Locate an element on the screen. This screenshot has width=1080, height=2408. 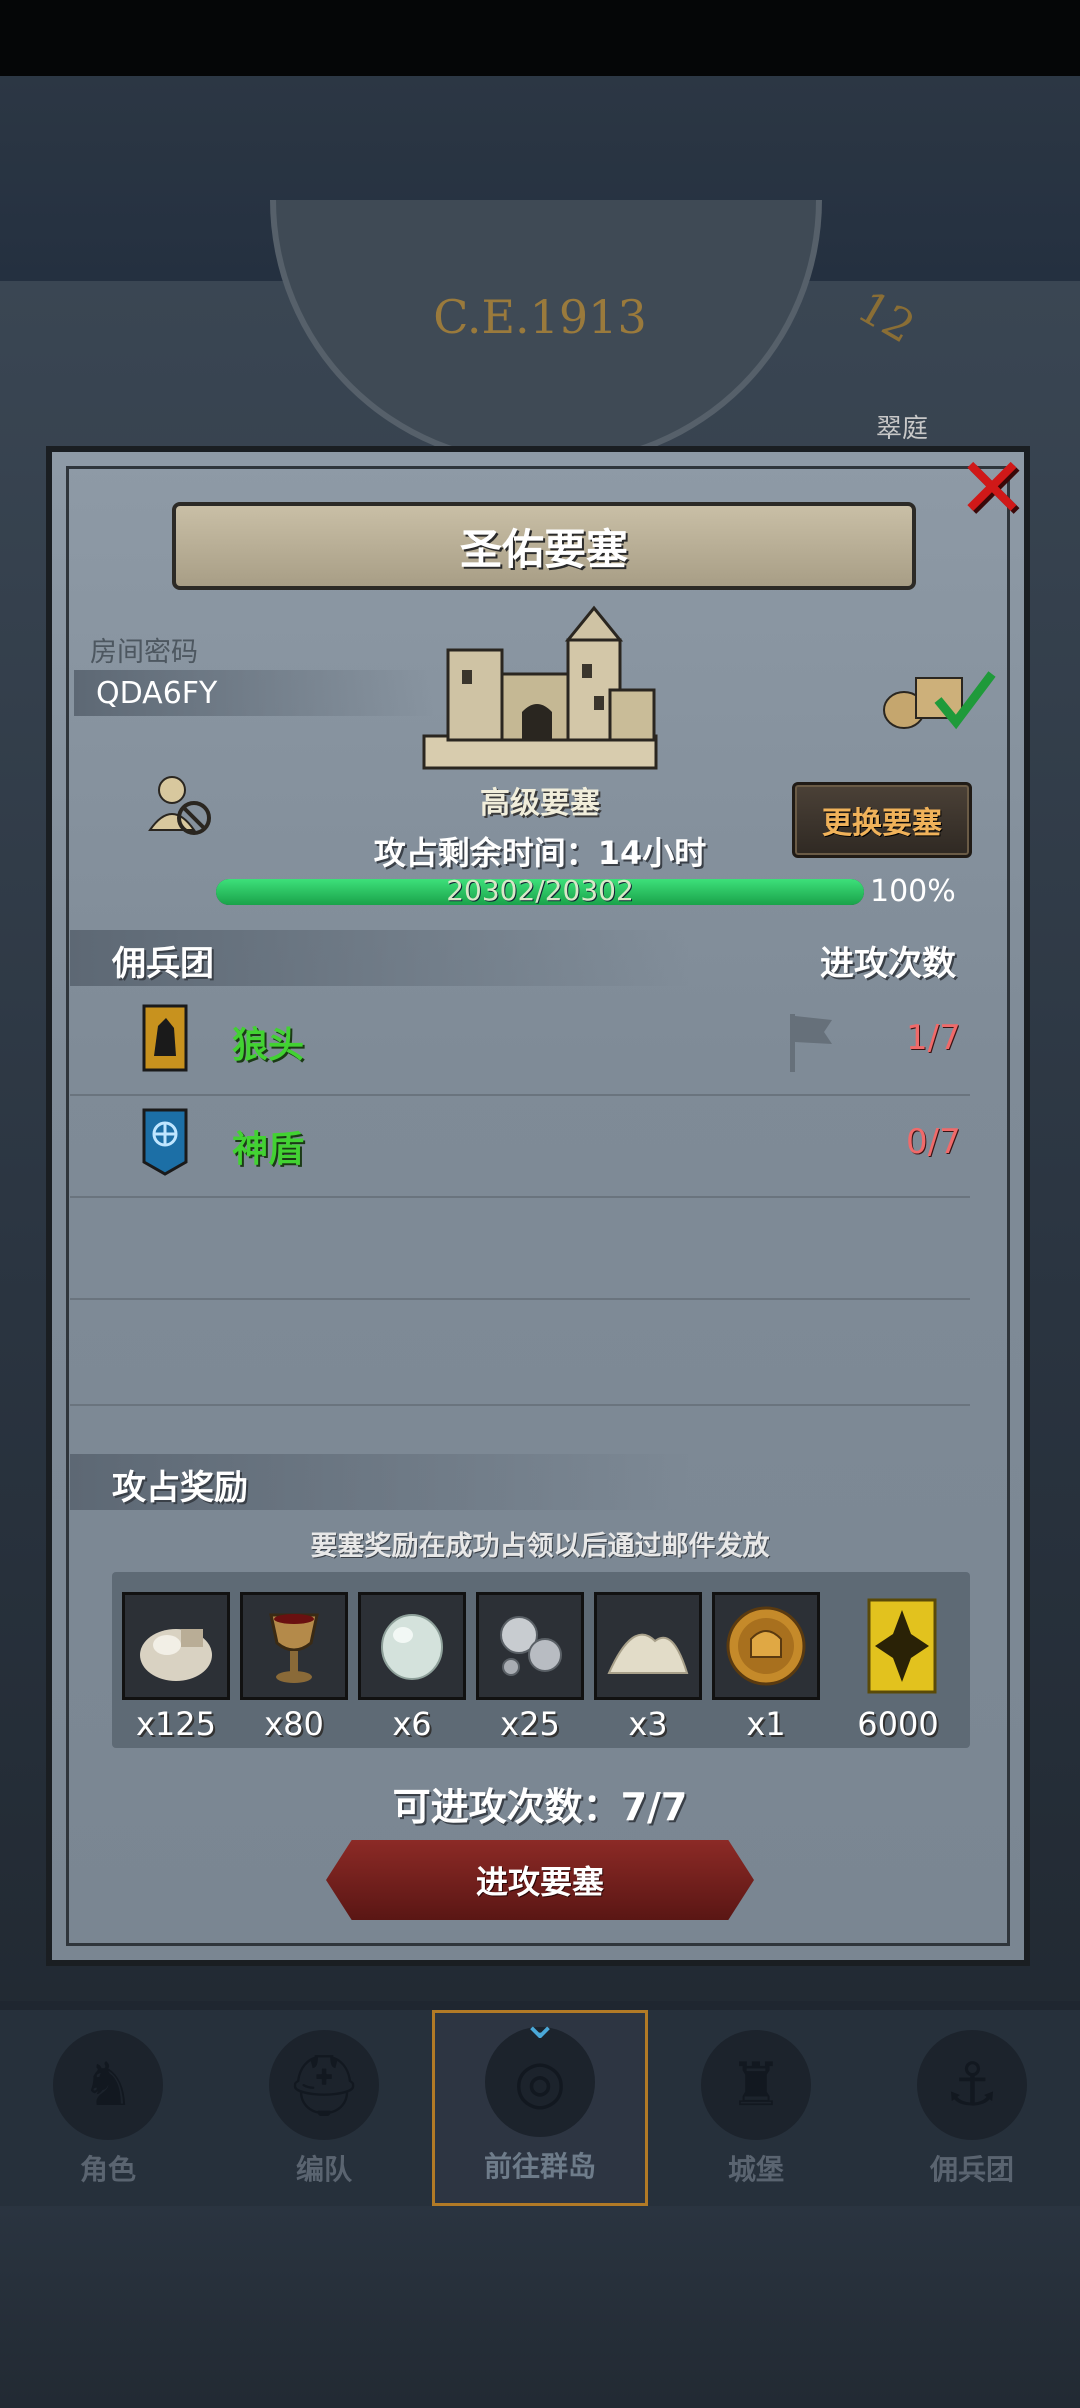
nav-label: 角色 is located at coordinates (107, 2169).